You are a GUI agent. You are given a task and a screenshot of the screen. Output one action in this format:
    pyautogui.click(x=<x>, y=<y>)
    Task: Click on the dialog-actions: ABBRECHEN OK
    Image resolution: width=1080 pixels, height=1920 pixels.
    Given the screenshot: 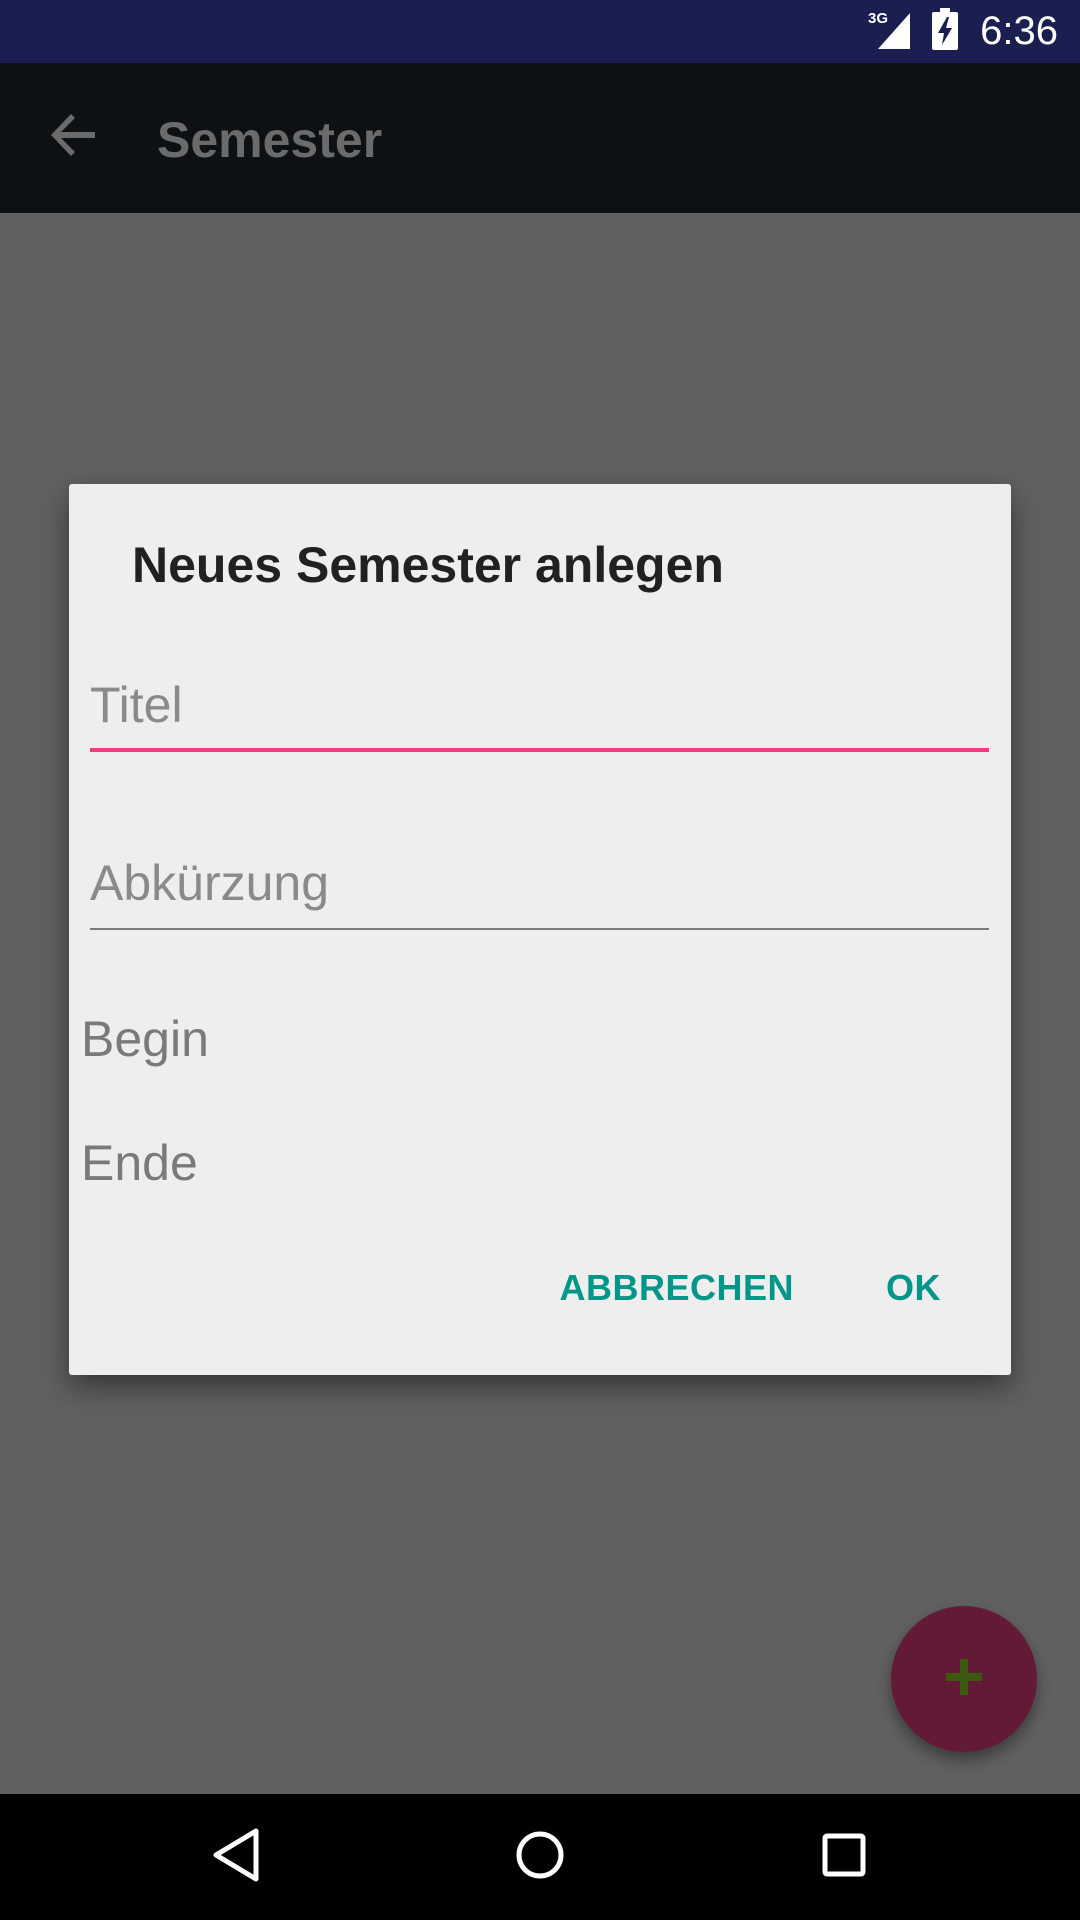 What is the action you would take?
    pyautogui.click(x=750, y=1288)
    